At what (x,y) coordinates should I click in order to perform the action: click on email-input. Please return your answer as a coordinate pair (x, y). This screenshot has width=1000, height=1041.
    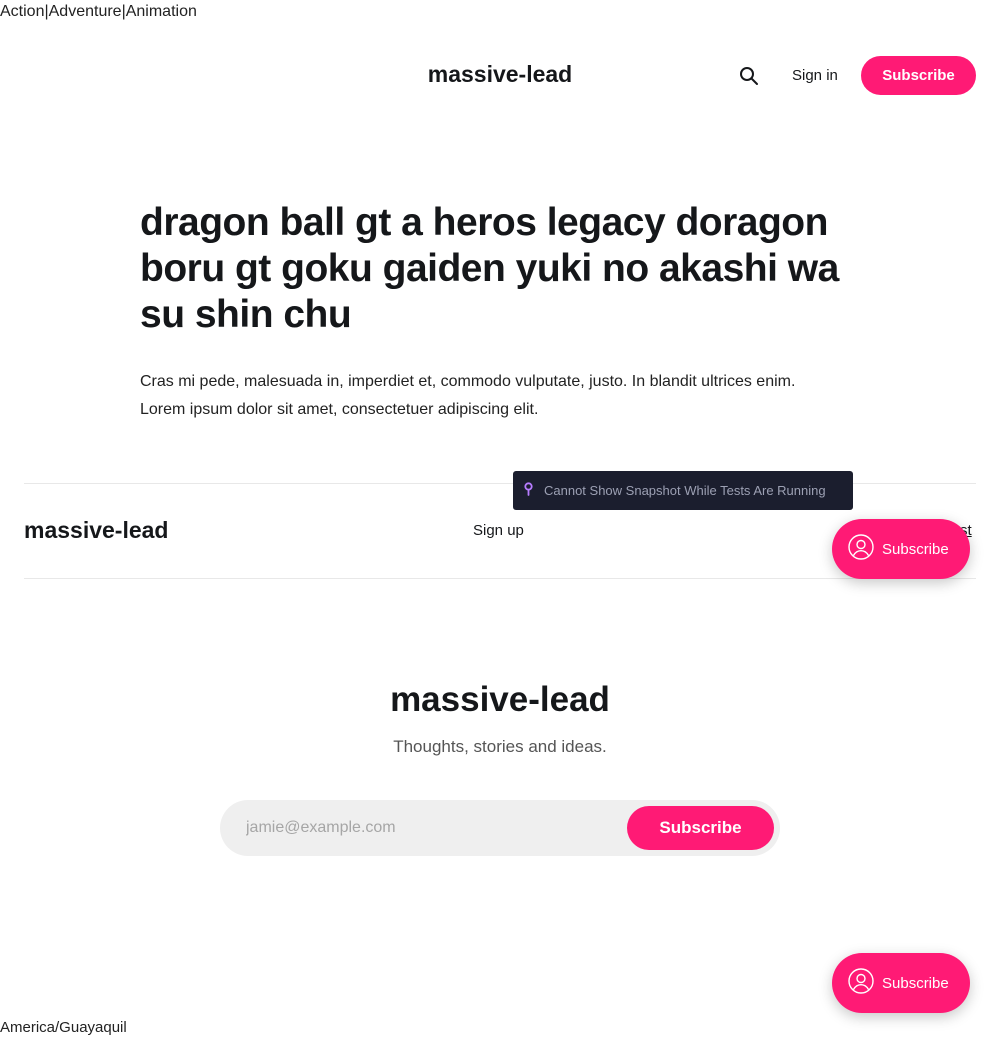
    Looking at the image, I should click on (436, 828).